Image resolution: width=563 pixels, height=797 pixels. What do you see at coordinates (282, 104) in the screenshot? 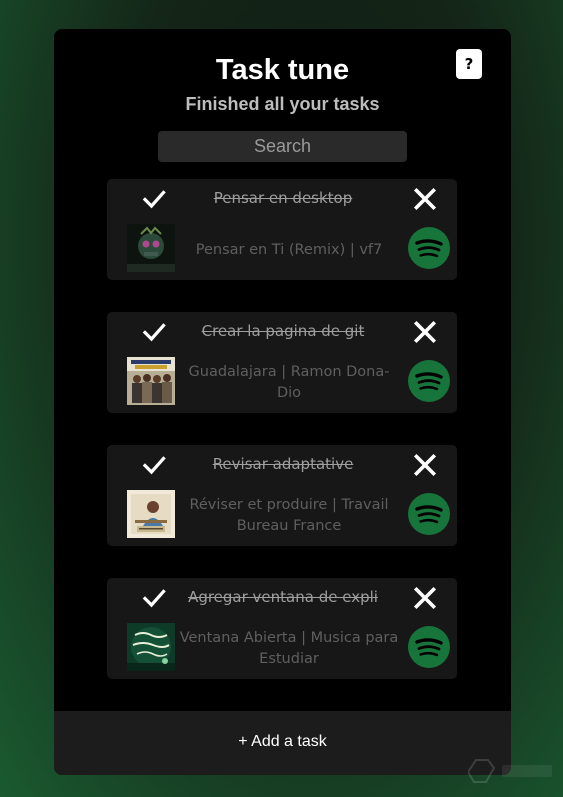
I see `app-subtitle: Finished all your tasks` at bounding box center [282, 104].